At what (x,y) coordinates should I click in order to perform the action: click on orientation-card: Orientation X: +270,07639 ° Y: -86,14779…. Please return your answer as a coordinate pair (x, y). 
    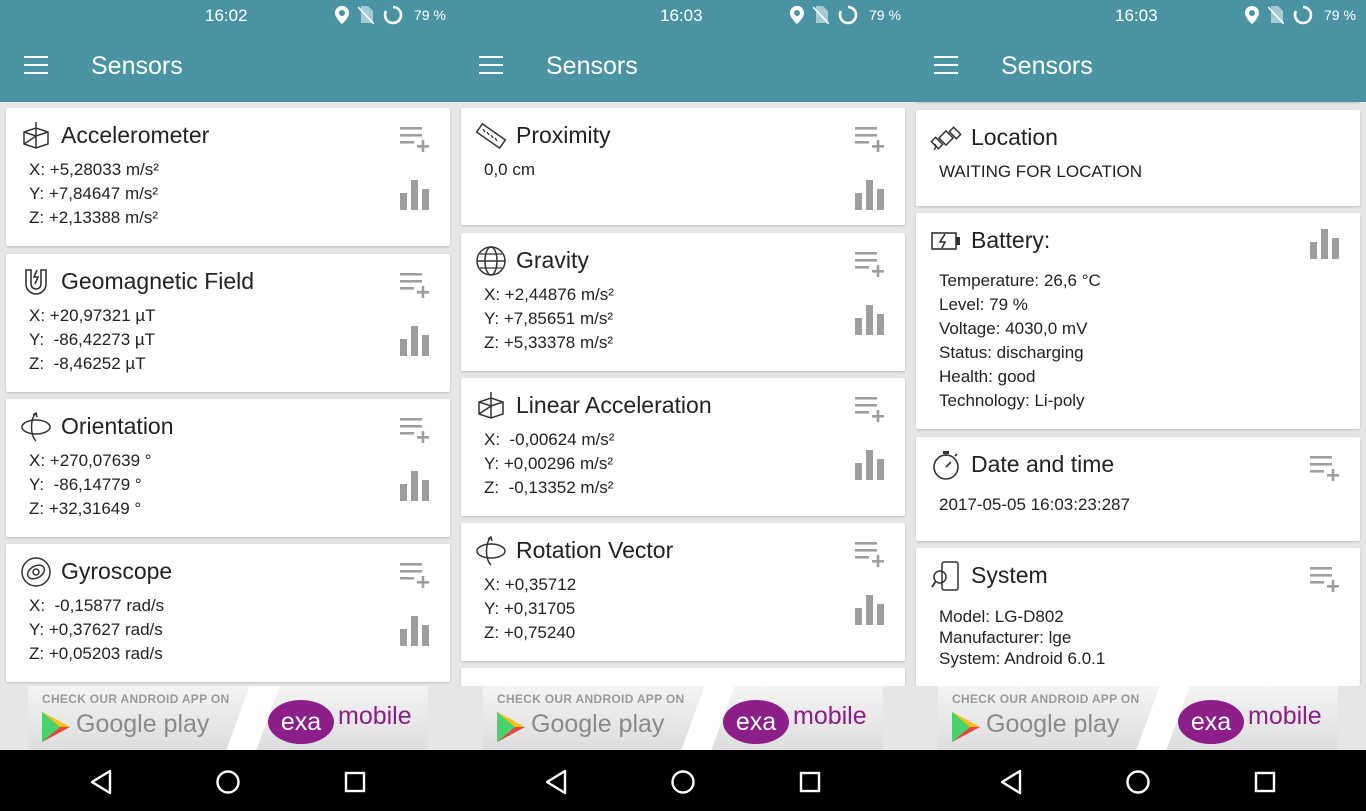
    Looking at the image, I should click on (228, 468).